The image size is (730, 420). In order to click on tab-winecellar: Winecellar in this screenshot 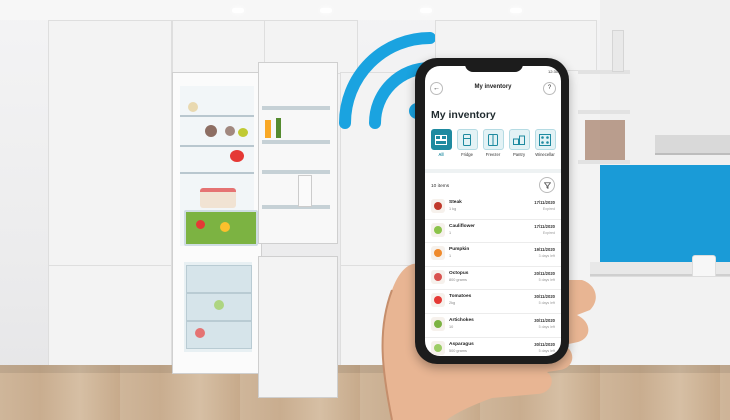, I will do `click(545, 143)`.